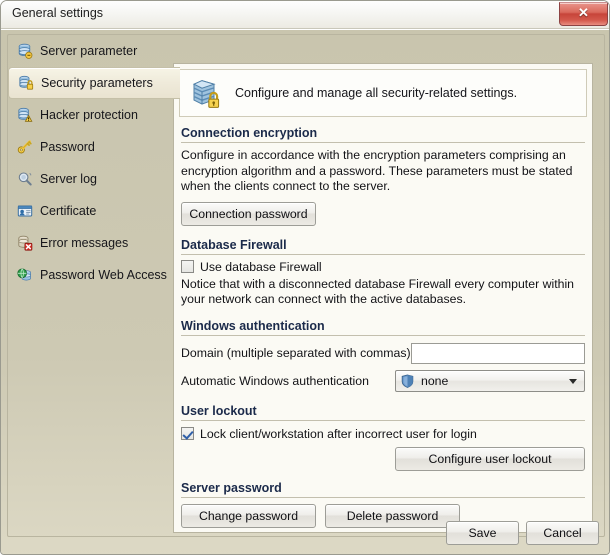  I want to click on use-database-firewall-row: Use database Firewall, so click(383, 267).